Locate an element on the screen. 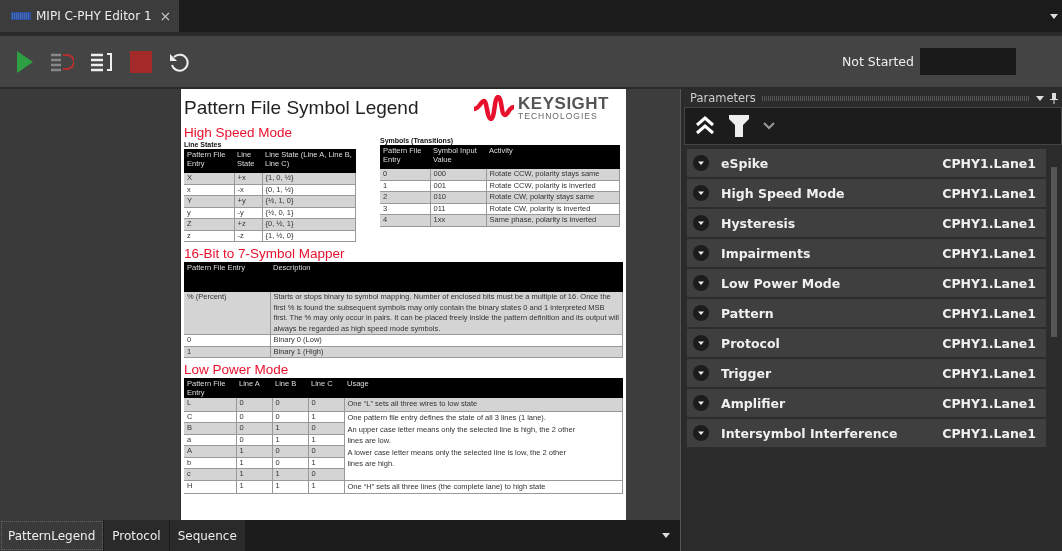  parameter-group-row: Pattern CPHY1.Lane1 is located at coordinates (866, 313).